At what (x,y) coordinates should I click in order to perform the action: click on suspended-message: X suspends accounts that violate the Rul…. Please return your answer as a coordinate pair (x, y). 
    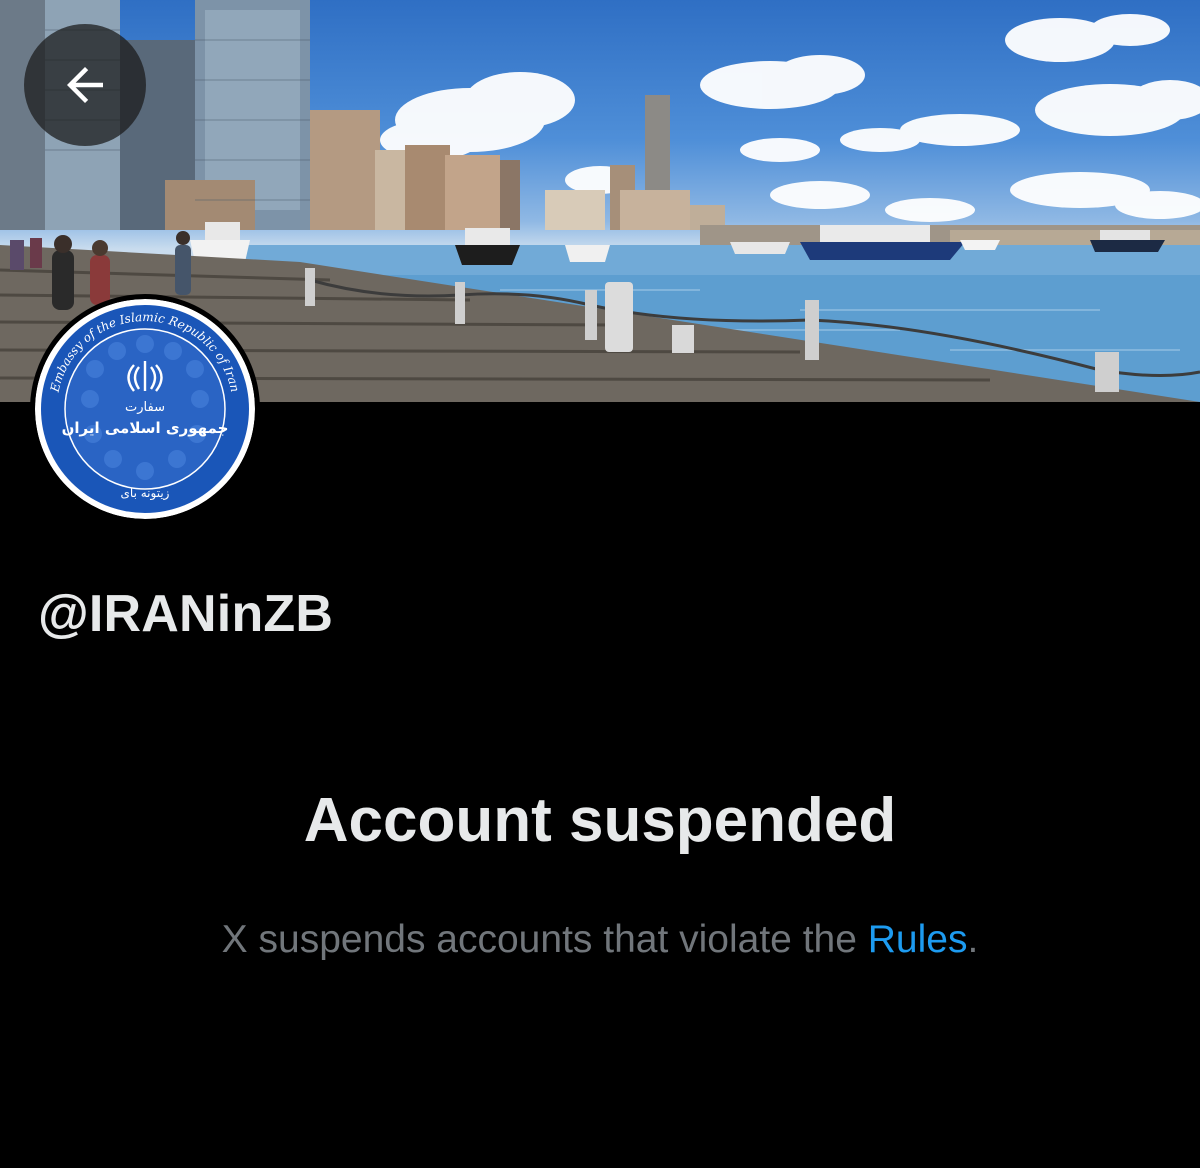
    Looking at the image, I should click on (600, 940).